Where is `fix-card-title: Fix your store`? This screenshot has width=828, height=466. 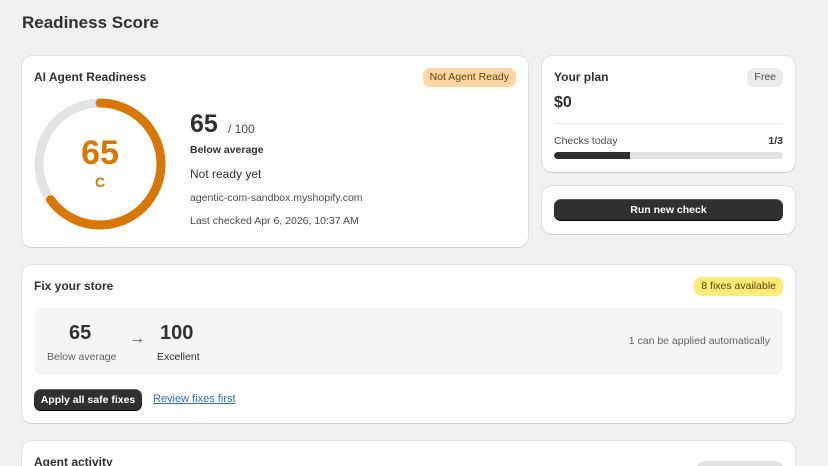 fix-card-title: Fix your store is located at coordinates (74, 286).